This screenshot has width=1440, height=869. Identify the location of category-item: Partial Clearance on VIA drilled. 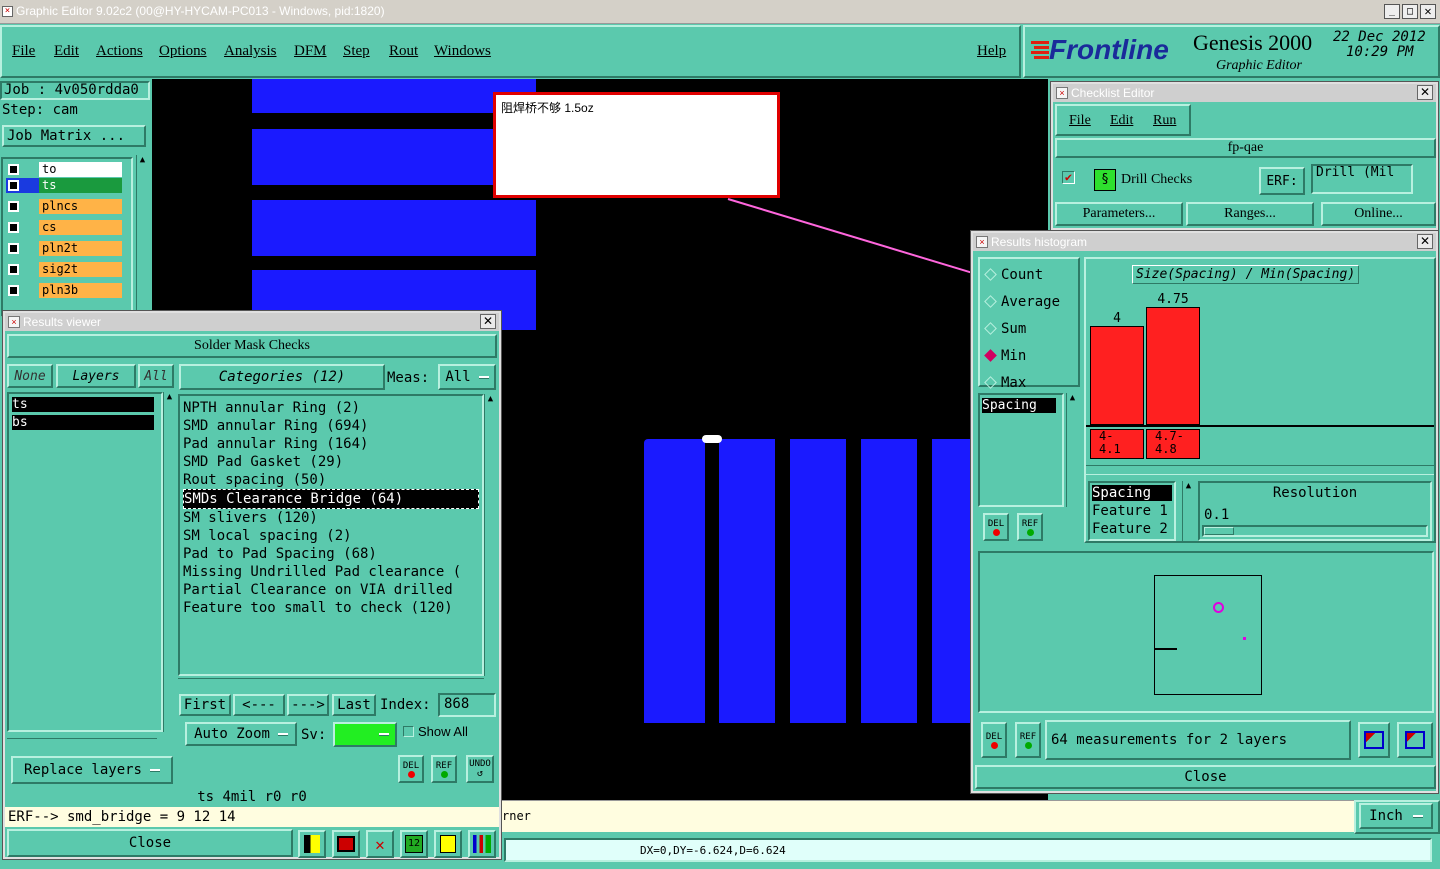
(331, 590).